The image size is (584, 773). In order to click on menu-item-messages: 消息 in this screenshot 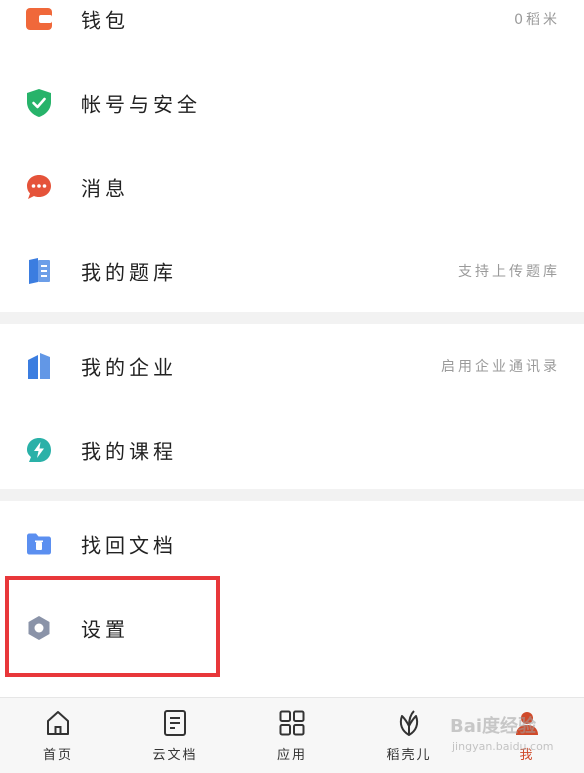, I will do `click(292, 187)`.